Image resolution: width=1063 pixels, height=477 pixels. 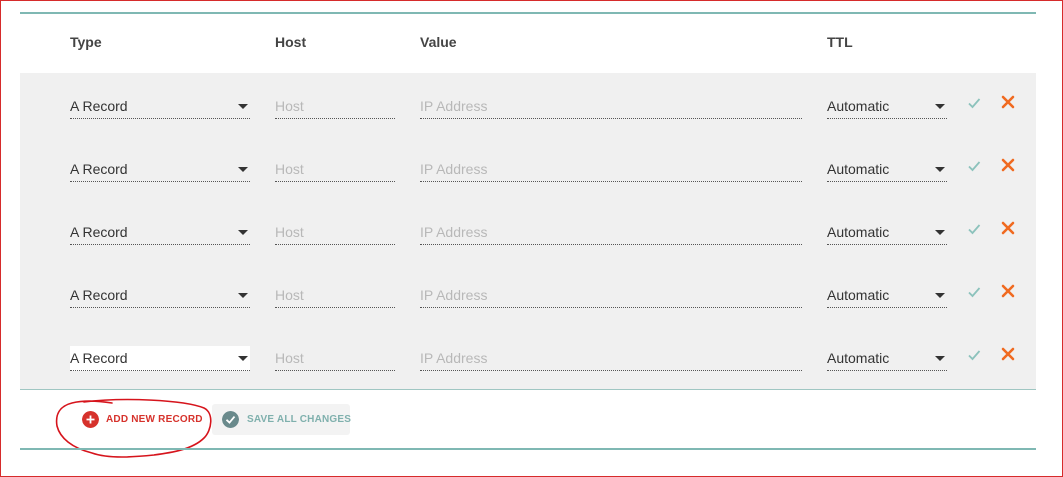 What do you see at coordinates (230, 419) in the screenshot?
I see `check-circle-icon` at bounding box center [230, 419].